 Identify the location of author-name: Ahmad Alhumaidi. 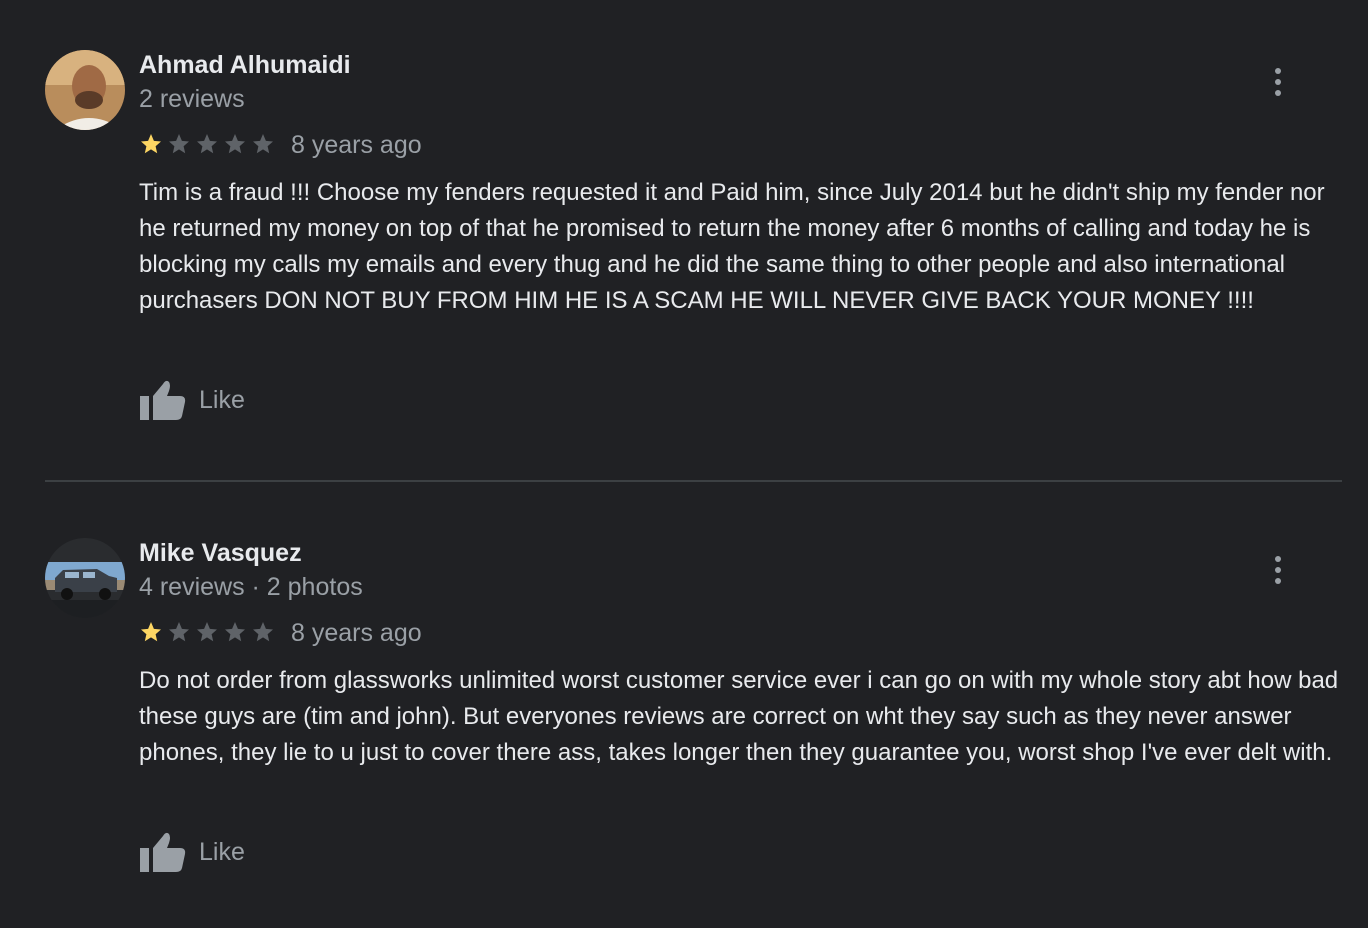
(245, 65).